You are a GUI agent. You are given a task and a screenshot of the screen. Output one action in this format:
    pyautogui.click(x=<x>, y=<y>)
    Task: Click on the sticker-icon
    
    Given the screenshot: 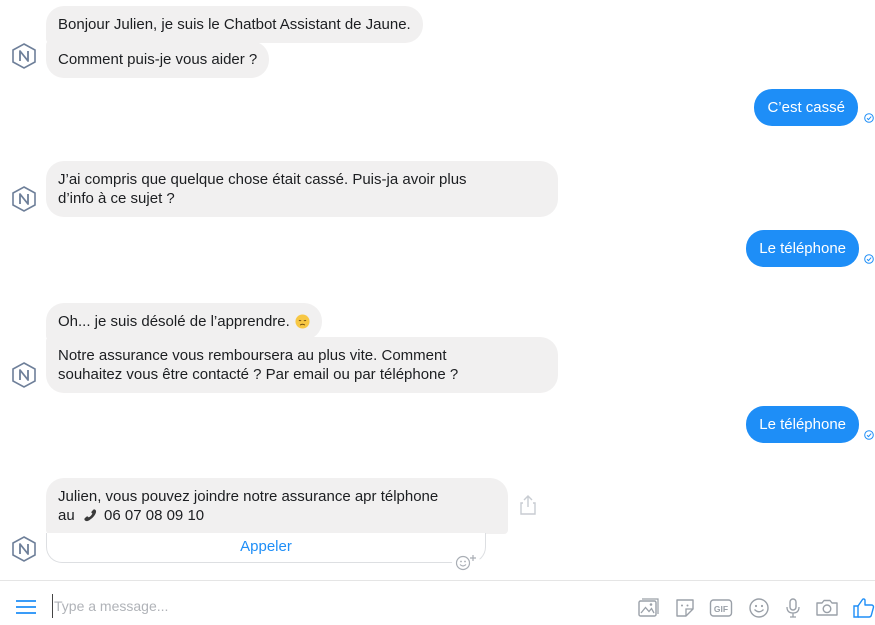 What is the action you would take?
    pyautogui.click(x=685, y=608)
    